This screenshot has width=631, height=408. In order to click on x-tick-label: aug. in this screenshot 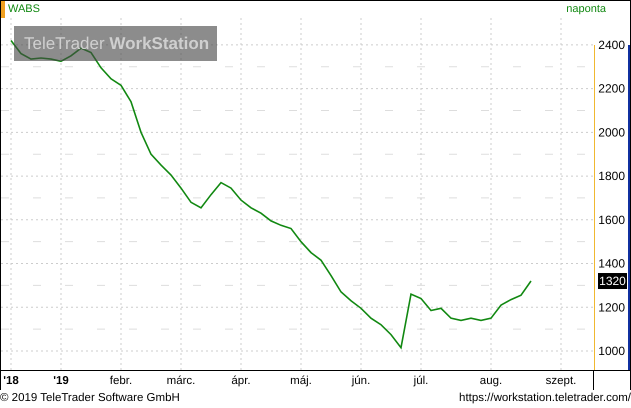, I will do `click(491, 381)`.